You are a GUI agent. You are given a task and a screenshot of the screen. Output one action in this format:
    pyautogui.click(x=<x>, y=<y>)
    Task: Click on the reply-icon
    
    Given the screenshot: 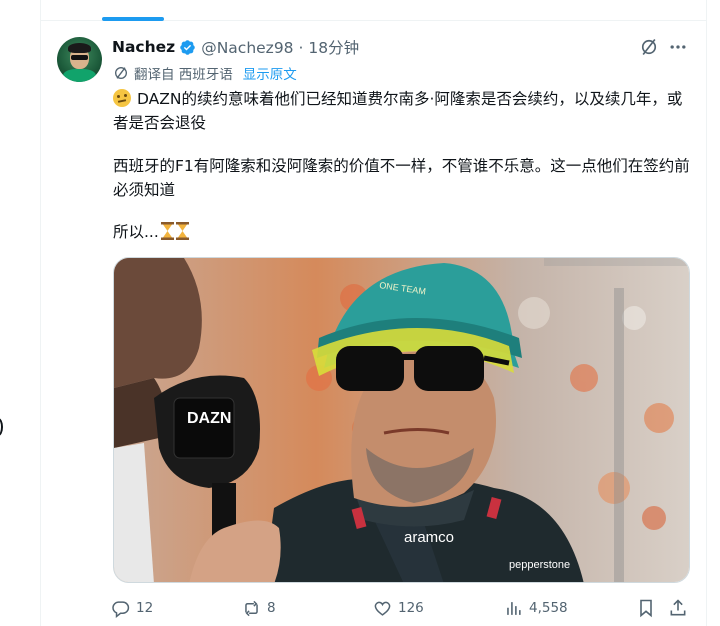 What is the action you would take?
    pyautogui.click(x=121, y=609)
    